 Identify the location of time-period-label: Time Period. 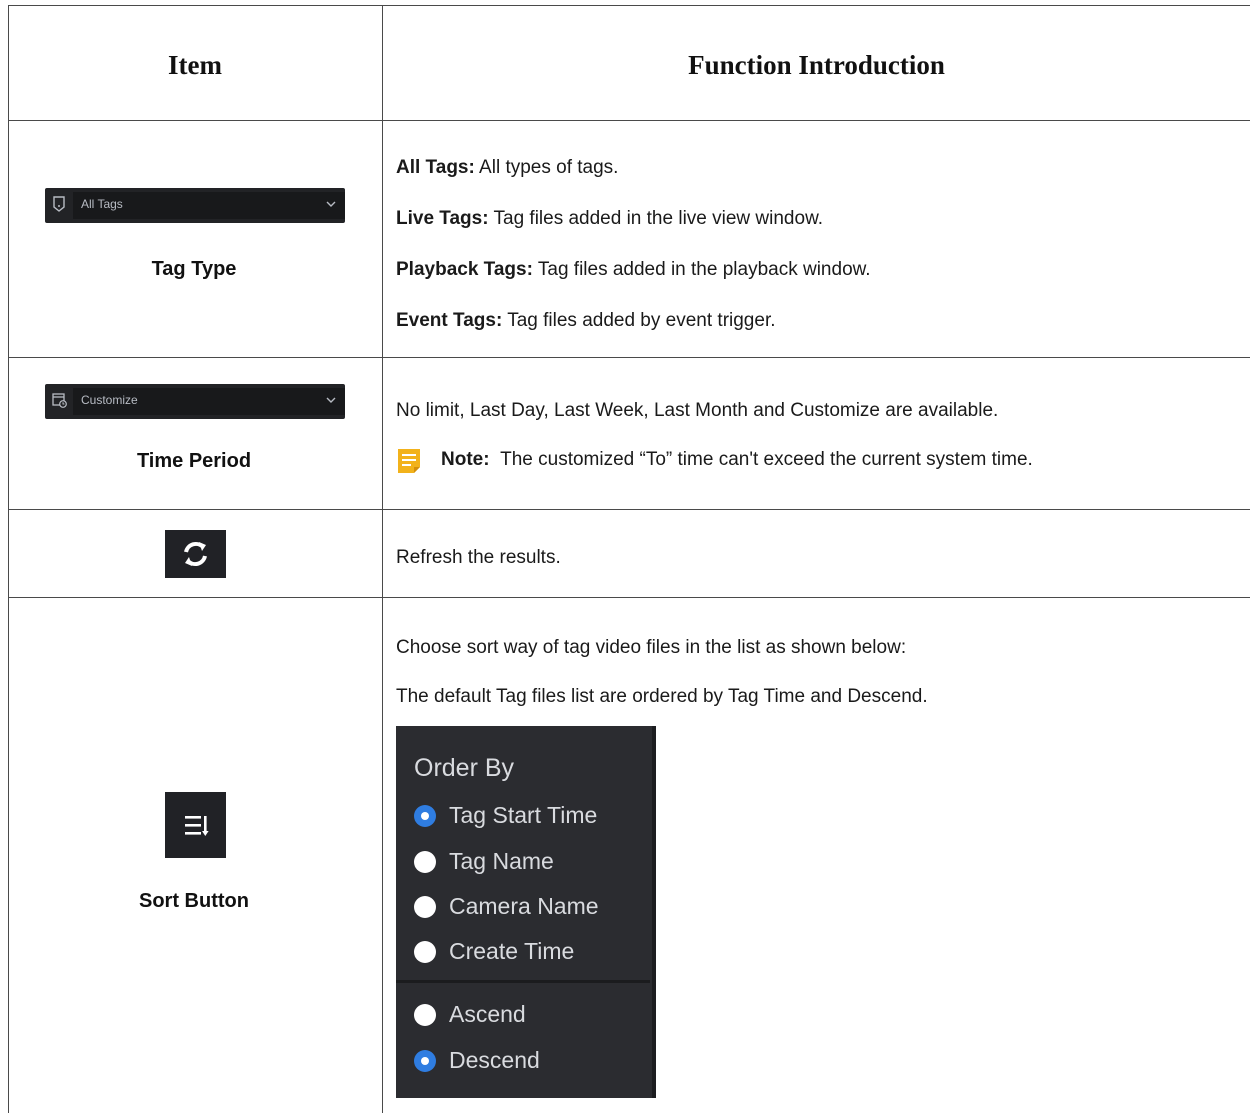
(194, 461).